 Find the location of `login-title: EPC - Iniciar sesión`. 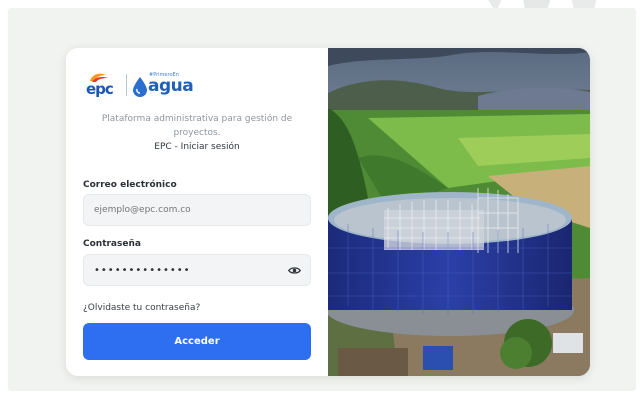

login-title: EPC - Iniciar sesión is located at coordinates (197, 147).